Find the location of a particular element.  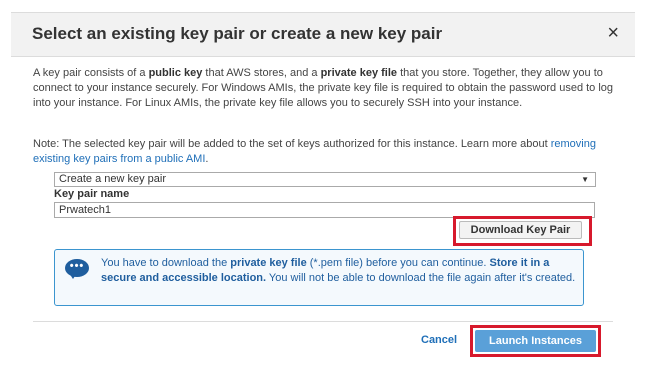

cancel-button: Cancel is located at coordinates (439, 340).